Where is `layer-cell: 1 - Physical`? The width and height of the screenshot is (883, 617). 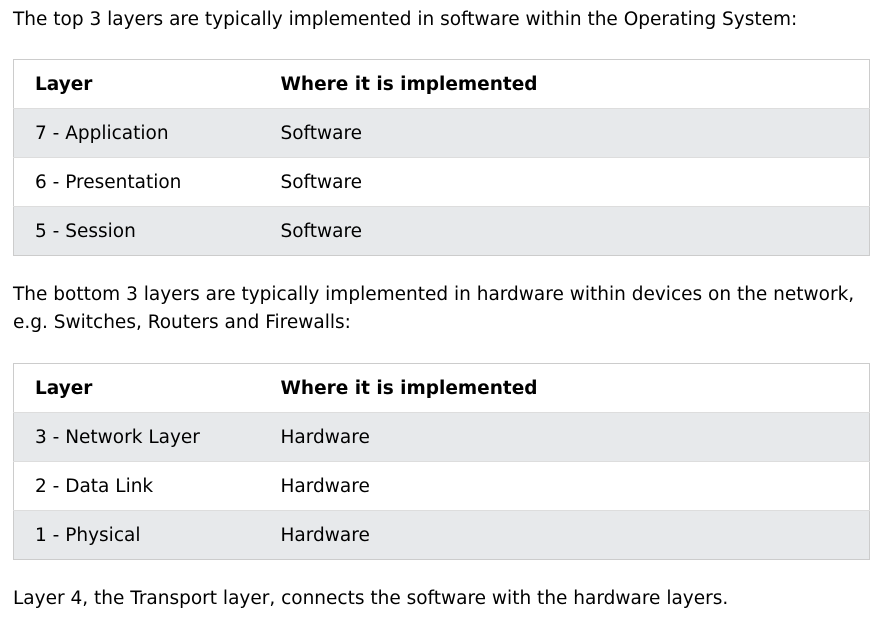 layer-cell: 1 - Physical is located at coordinates (136, 535).